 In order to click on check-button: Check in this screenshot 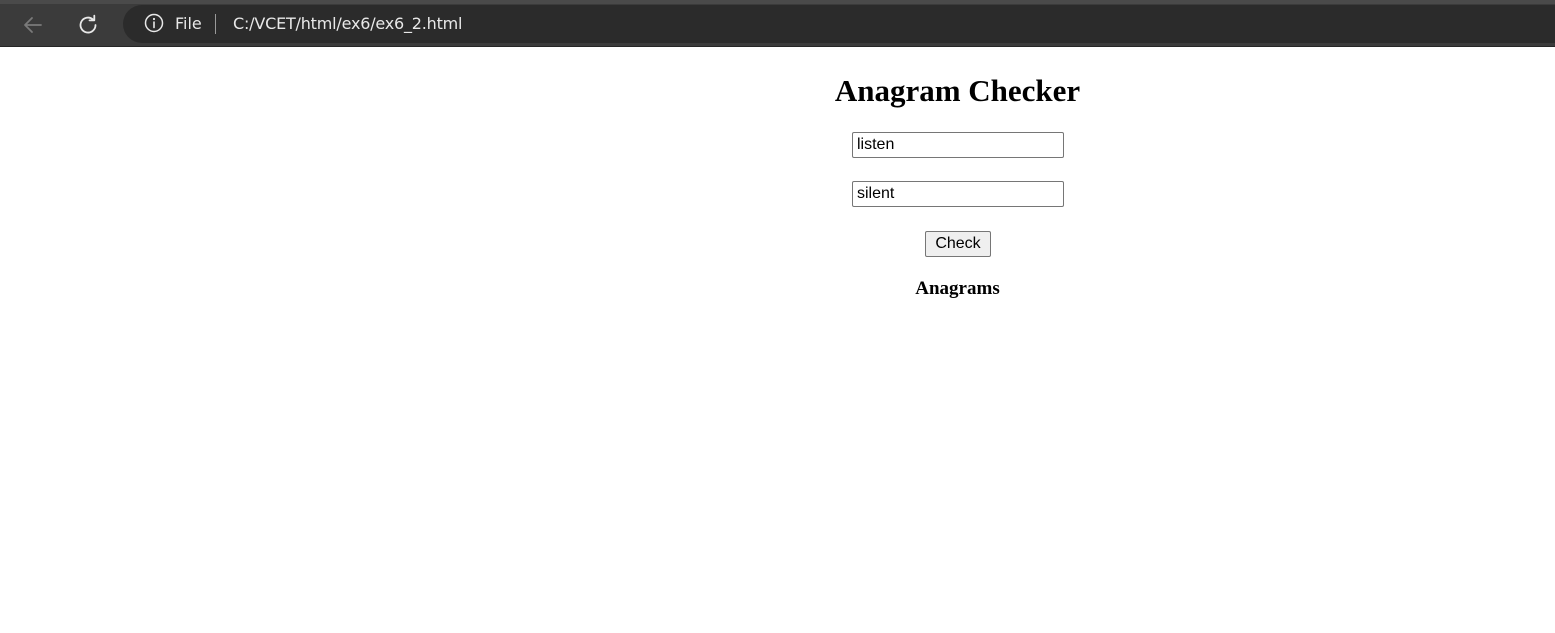, I will do `click(958, 244)`.